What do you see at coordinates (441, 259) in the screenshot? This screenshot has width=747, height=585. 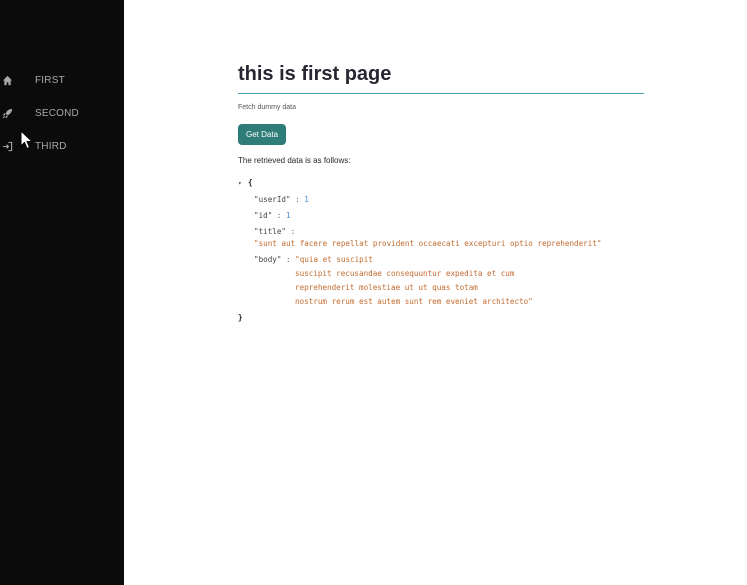 I see `json-field-body: "body" : "quia et suscipit` at bounding box center [441, 259].